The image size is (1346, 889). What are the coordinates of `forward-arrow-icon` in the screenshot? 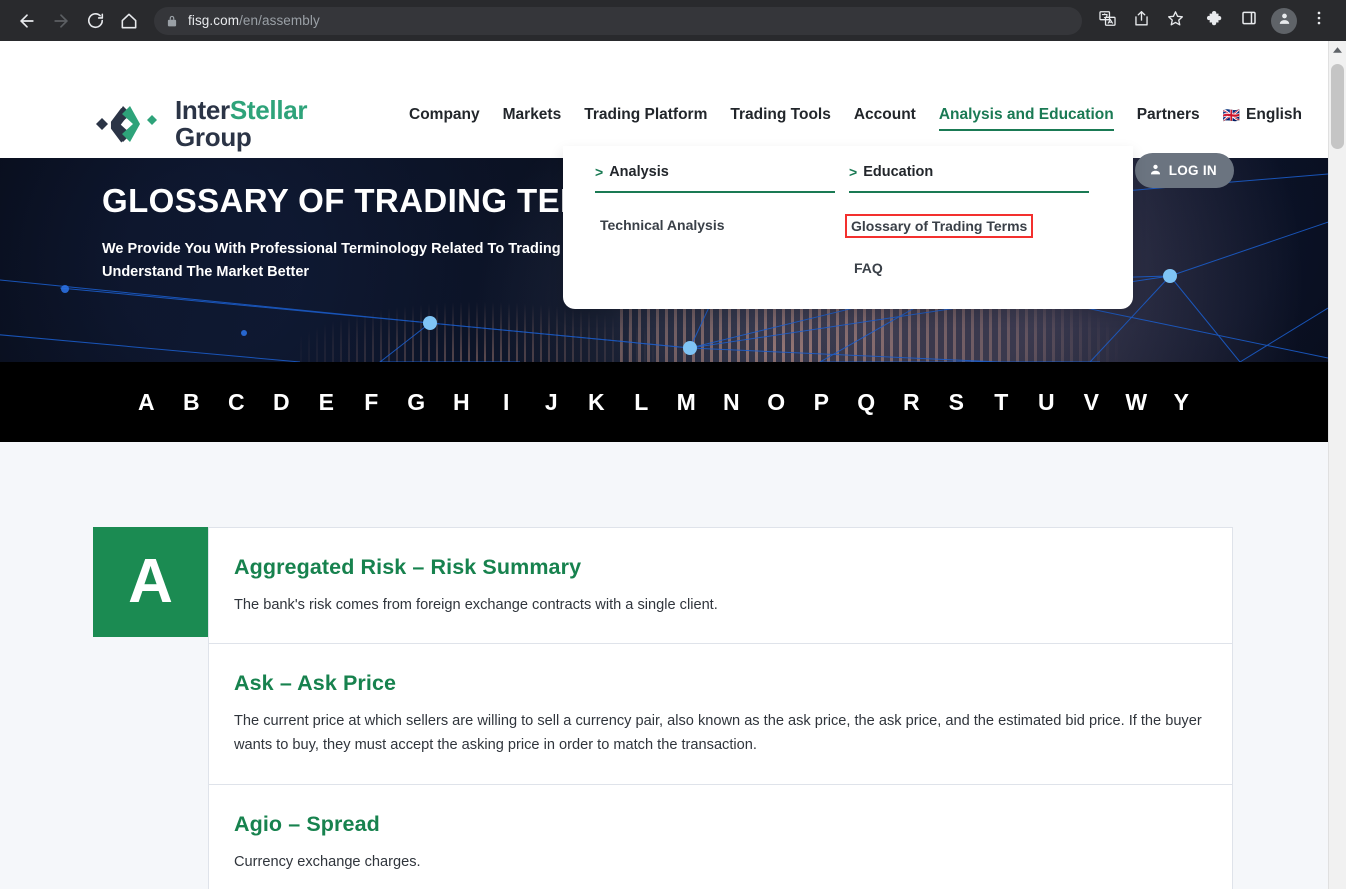 It's located at (61, 21).